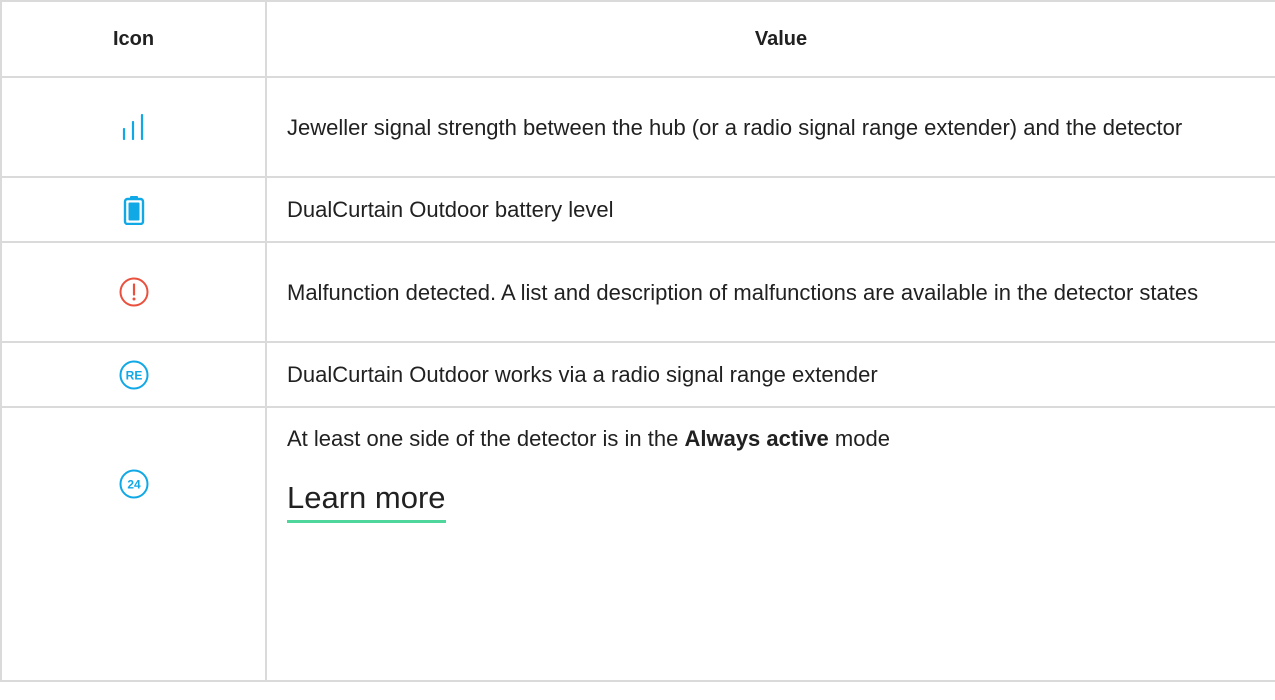  What do you see at coordinates (859, 438) in the screenshot?
I see `description-text-after: mode` at bounding box center [859, 438].